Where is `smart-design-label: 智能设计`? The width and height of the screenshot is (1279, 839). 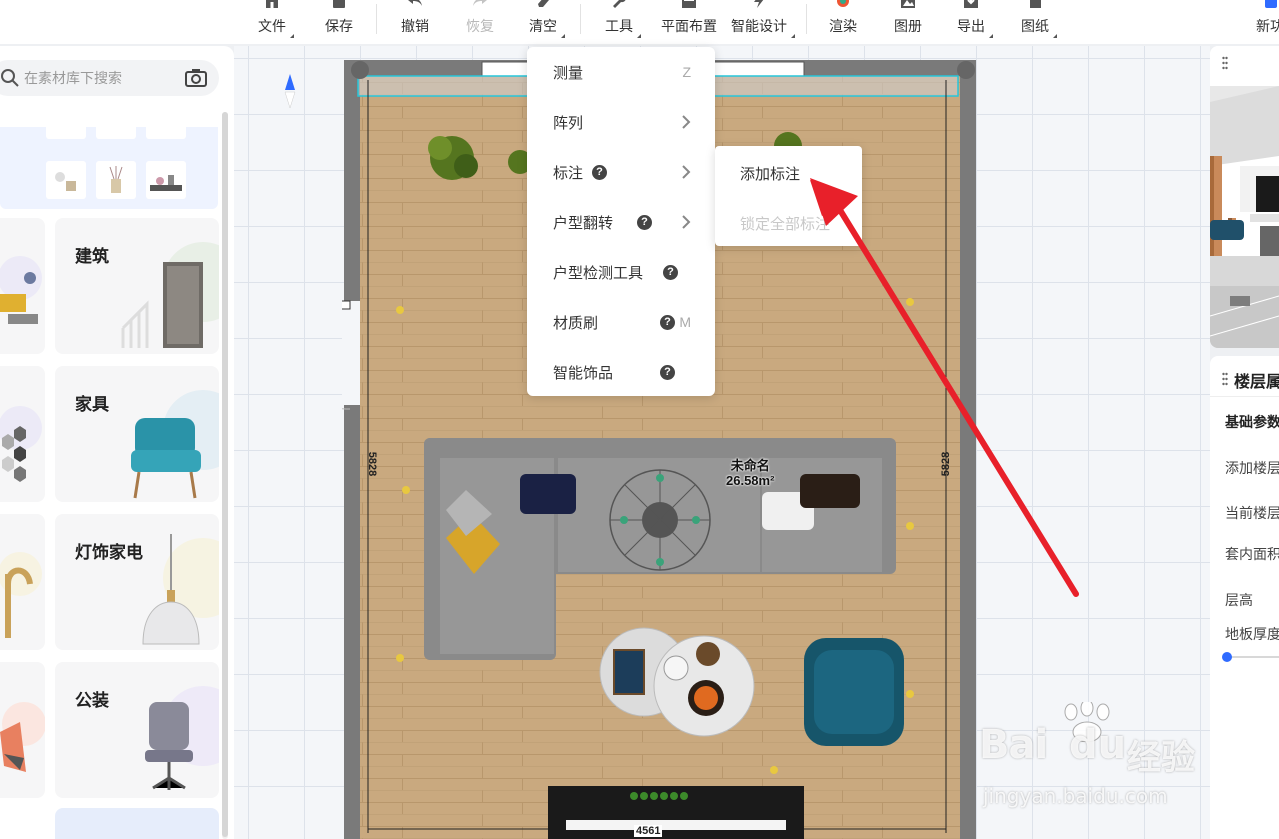
smart-design-label: 智能设计 is located at coordinates (759, 26).